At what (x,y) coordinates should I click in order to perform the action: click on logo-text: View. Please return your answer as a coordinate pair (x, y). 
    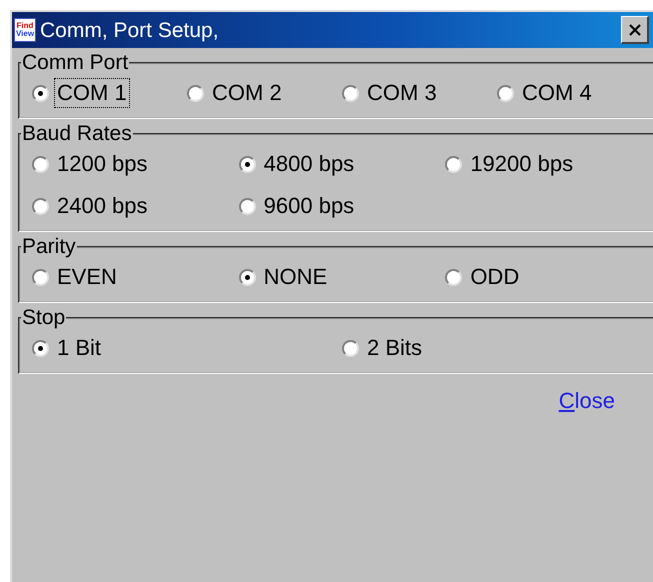
    Looking at the image, I should click on (25, 34).